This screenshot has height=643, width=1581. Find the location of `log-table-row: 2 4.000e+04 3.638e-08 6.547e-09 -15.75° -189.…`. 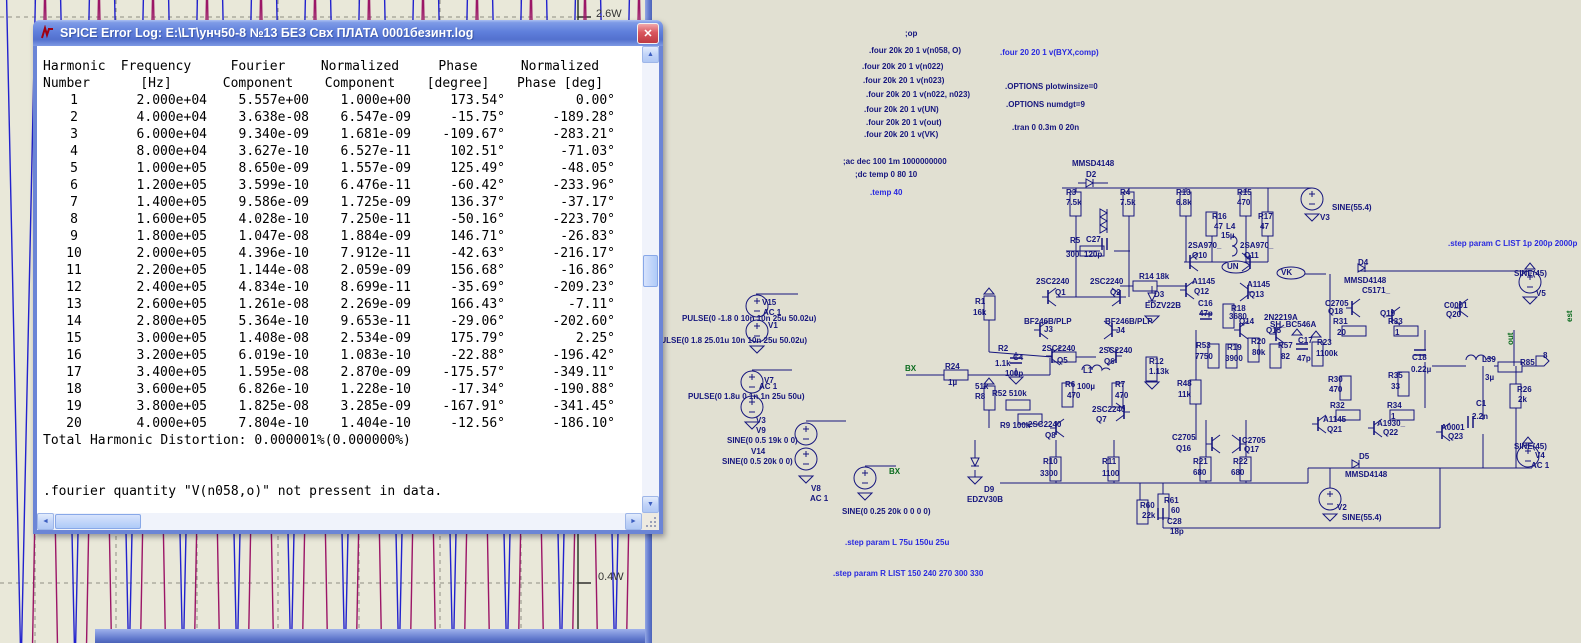

log-table-row: 2 4.000e+04 3.638e-08 6.547e-09 -15.75° -189.… is located at coordinates (342, 117).